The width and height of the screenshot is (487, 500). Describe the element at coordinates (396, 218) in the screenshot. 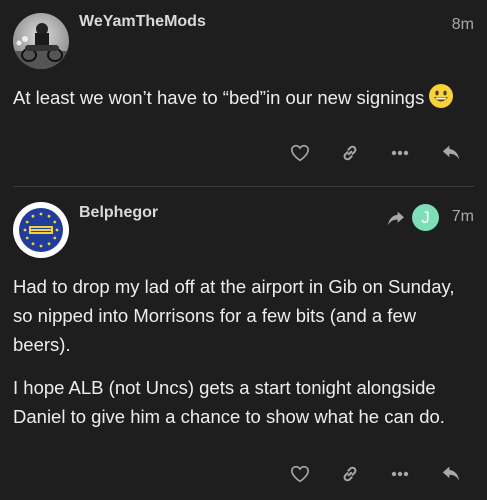

I see `reply-arrow-icon` at that location.